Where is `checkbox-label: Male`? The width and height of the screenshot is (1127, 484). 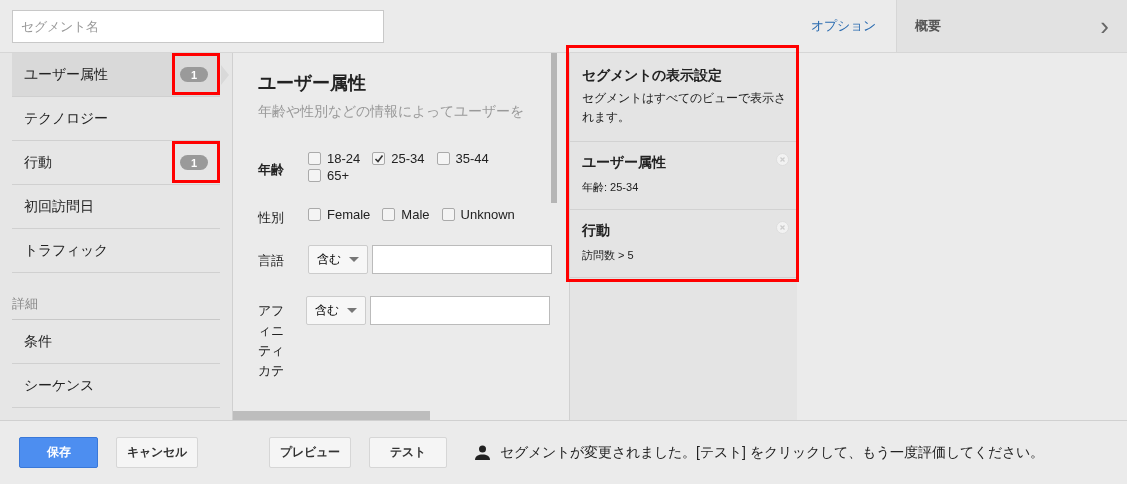 checkbox-label: Male is located at coordinates (415, 214).